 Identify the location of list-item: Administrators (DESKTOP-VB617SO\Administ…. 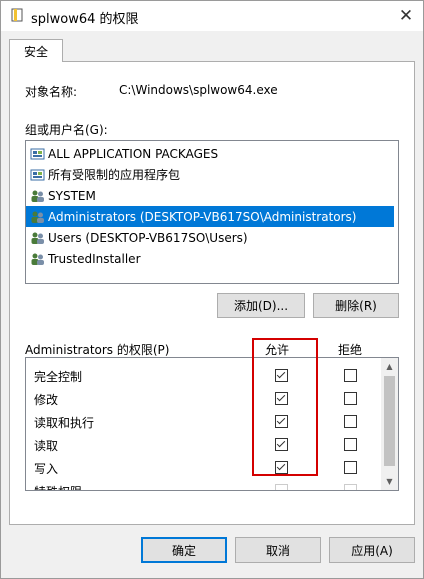
(210, 216).